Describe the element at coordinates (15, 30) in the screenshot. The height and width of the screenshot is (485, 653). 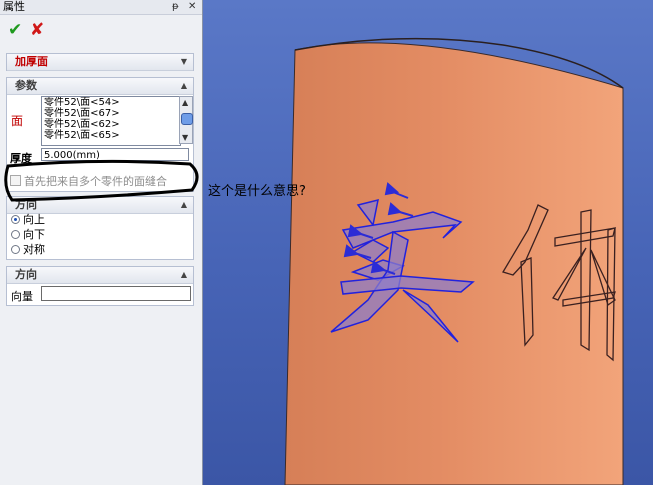
I see `ok-check-icon: ✔` at that location.